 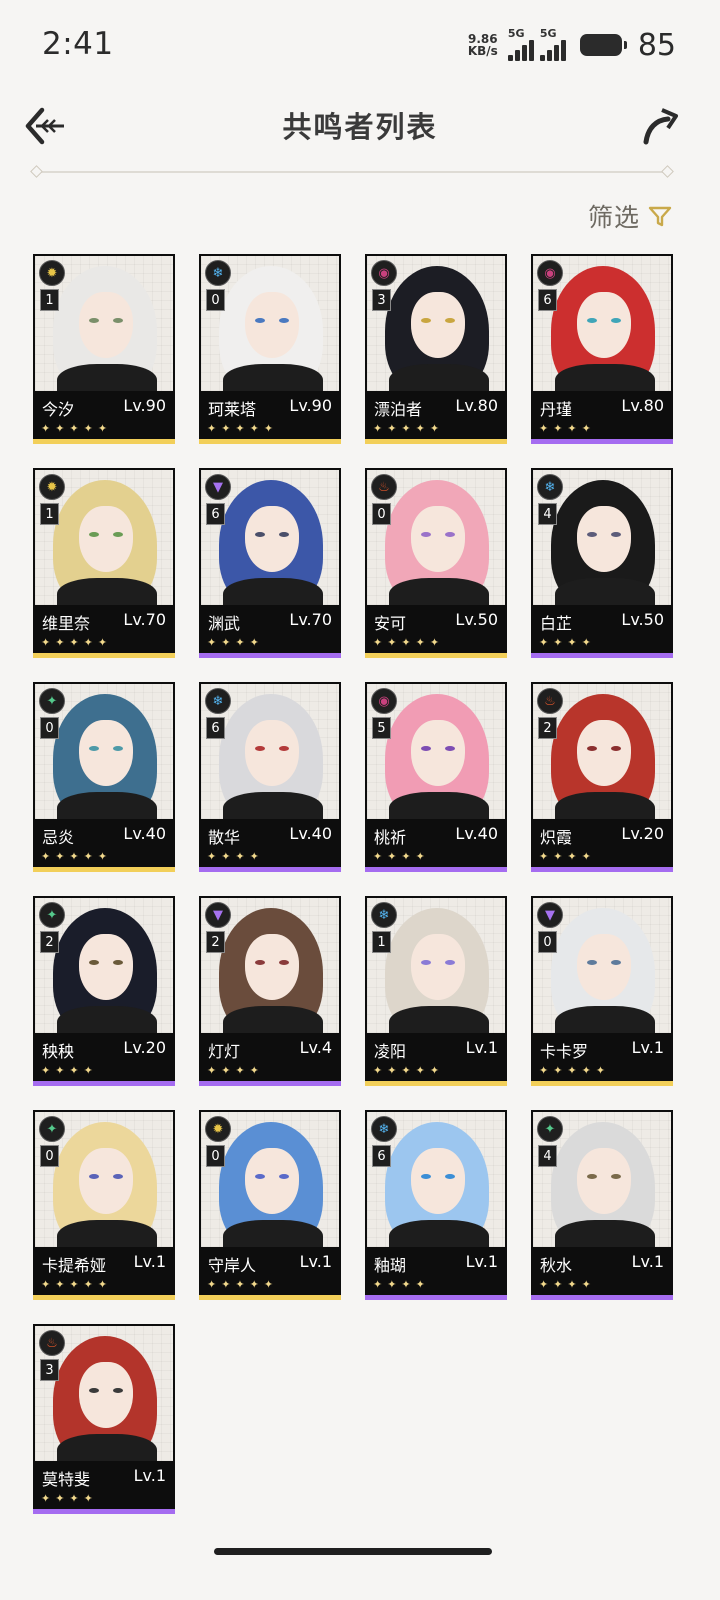 I want to click on character-level: Lv.90, so click(x=144, y=405).